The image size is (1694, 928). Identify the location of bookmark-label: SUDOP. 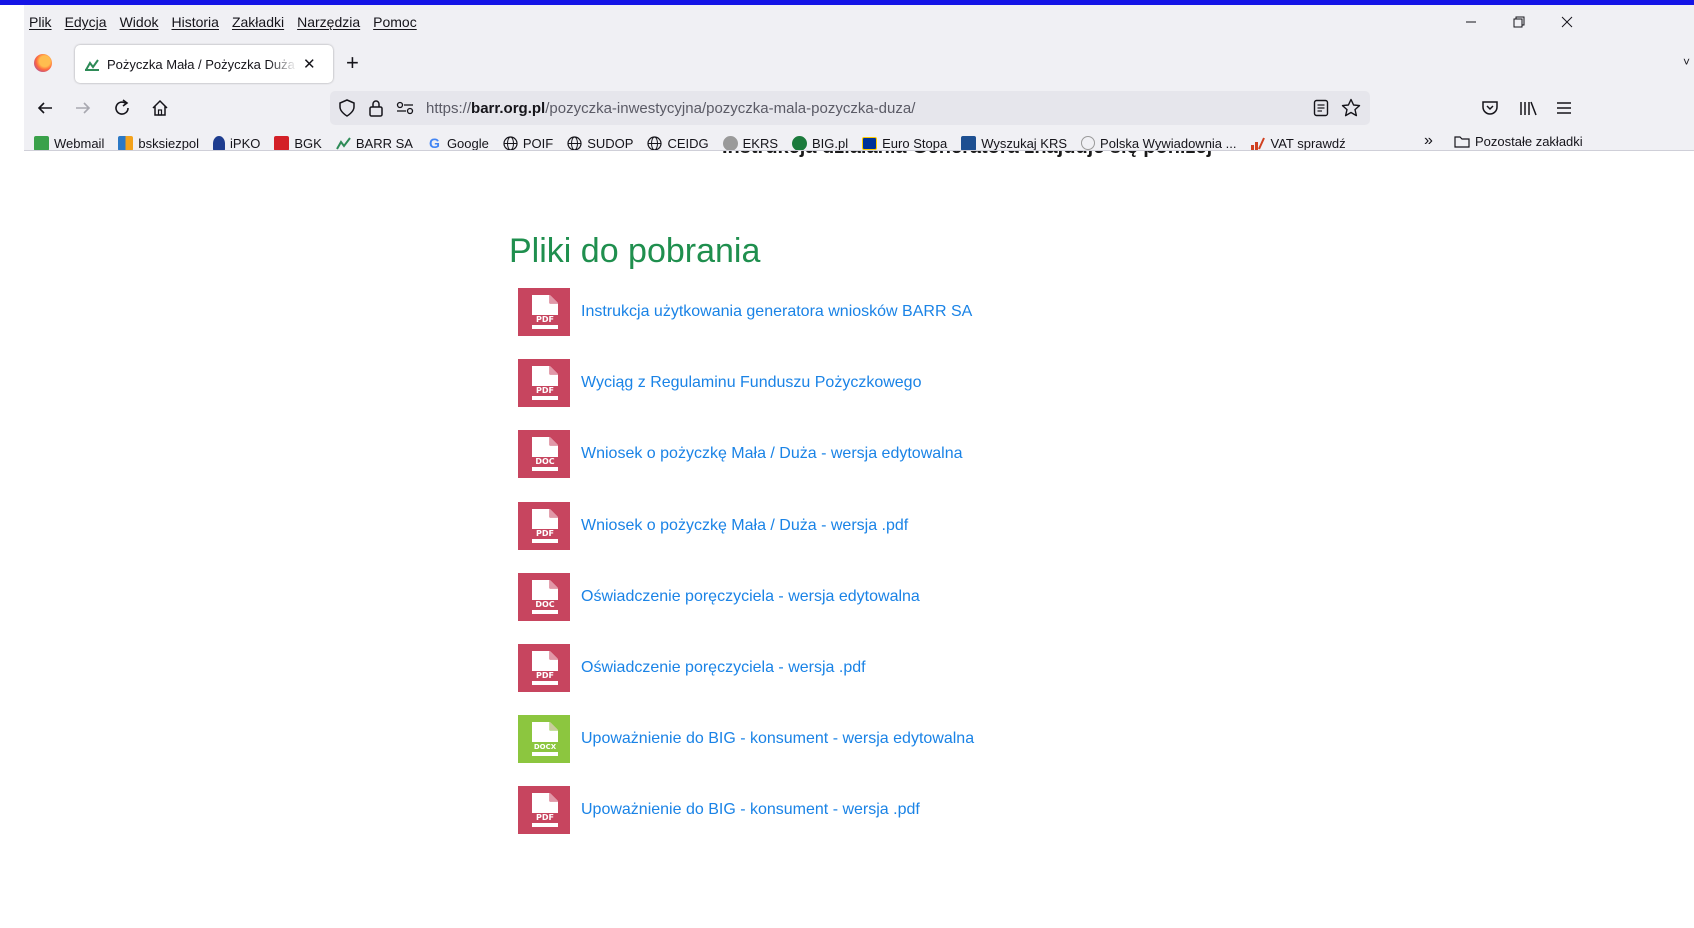
(610, 143).